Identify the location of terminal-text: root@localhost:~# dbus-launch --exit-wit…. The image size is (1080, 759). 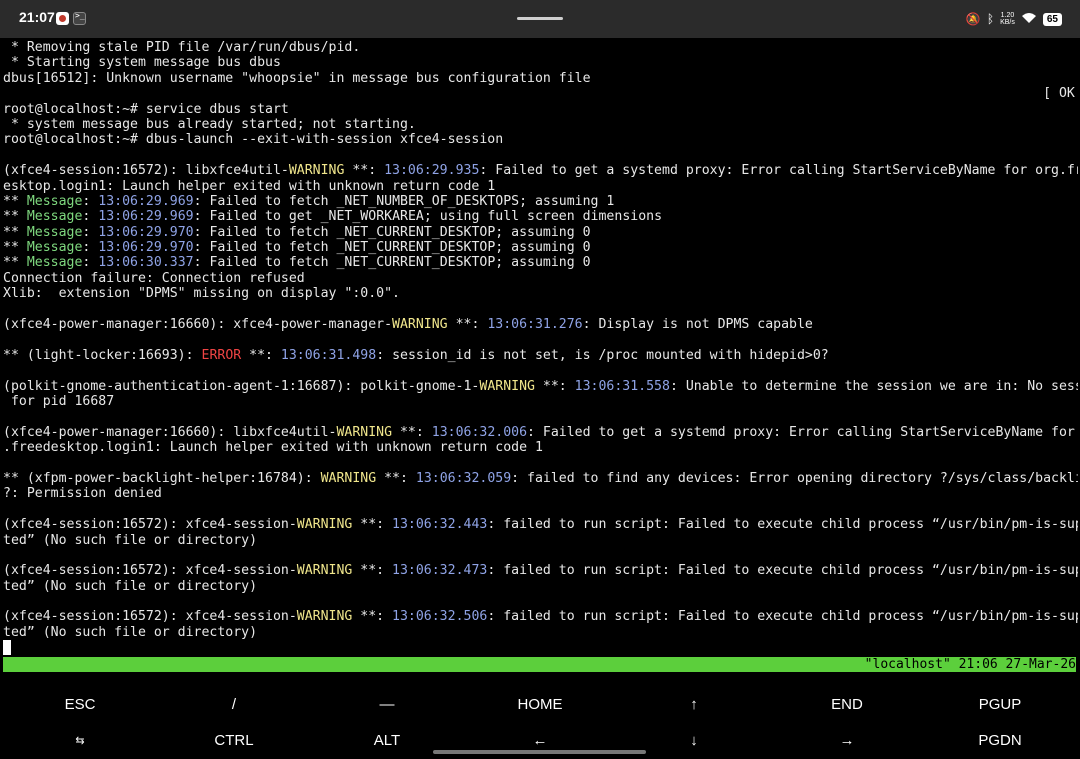
(253, 140).